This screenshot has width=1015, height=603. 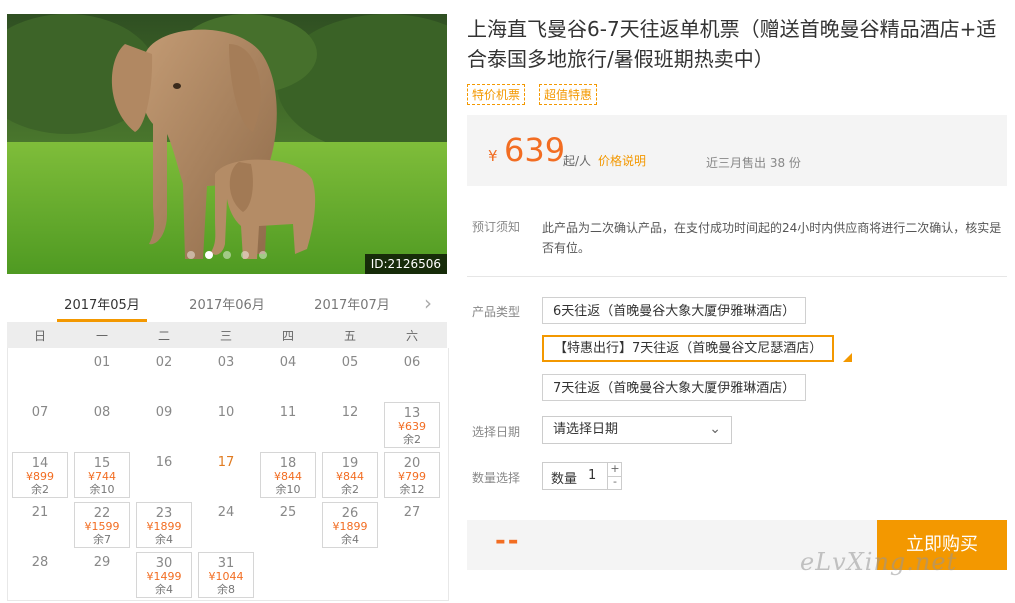 What do you see at coordinates (164, 525) in the screenshot?
I see `calendar-day-available: 23 ¥1899 余4` at bounding box center [164, 525].